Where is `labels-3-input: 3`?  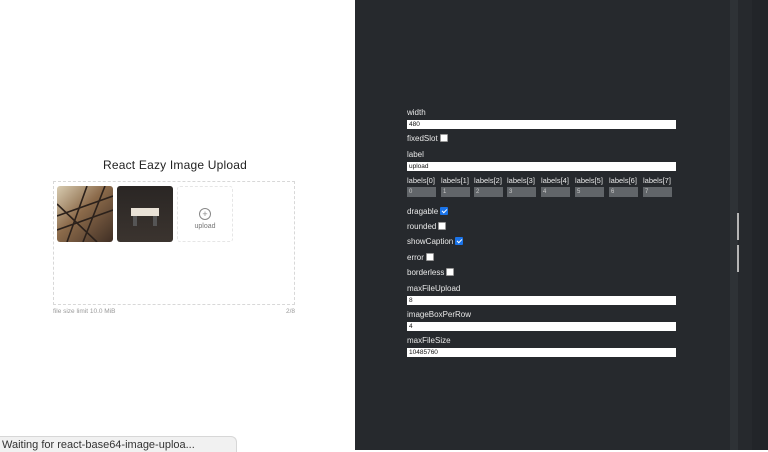
labels-3-input: 3 is located at coordinates (521, 192).